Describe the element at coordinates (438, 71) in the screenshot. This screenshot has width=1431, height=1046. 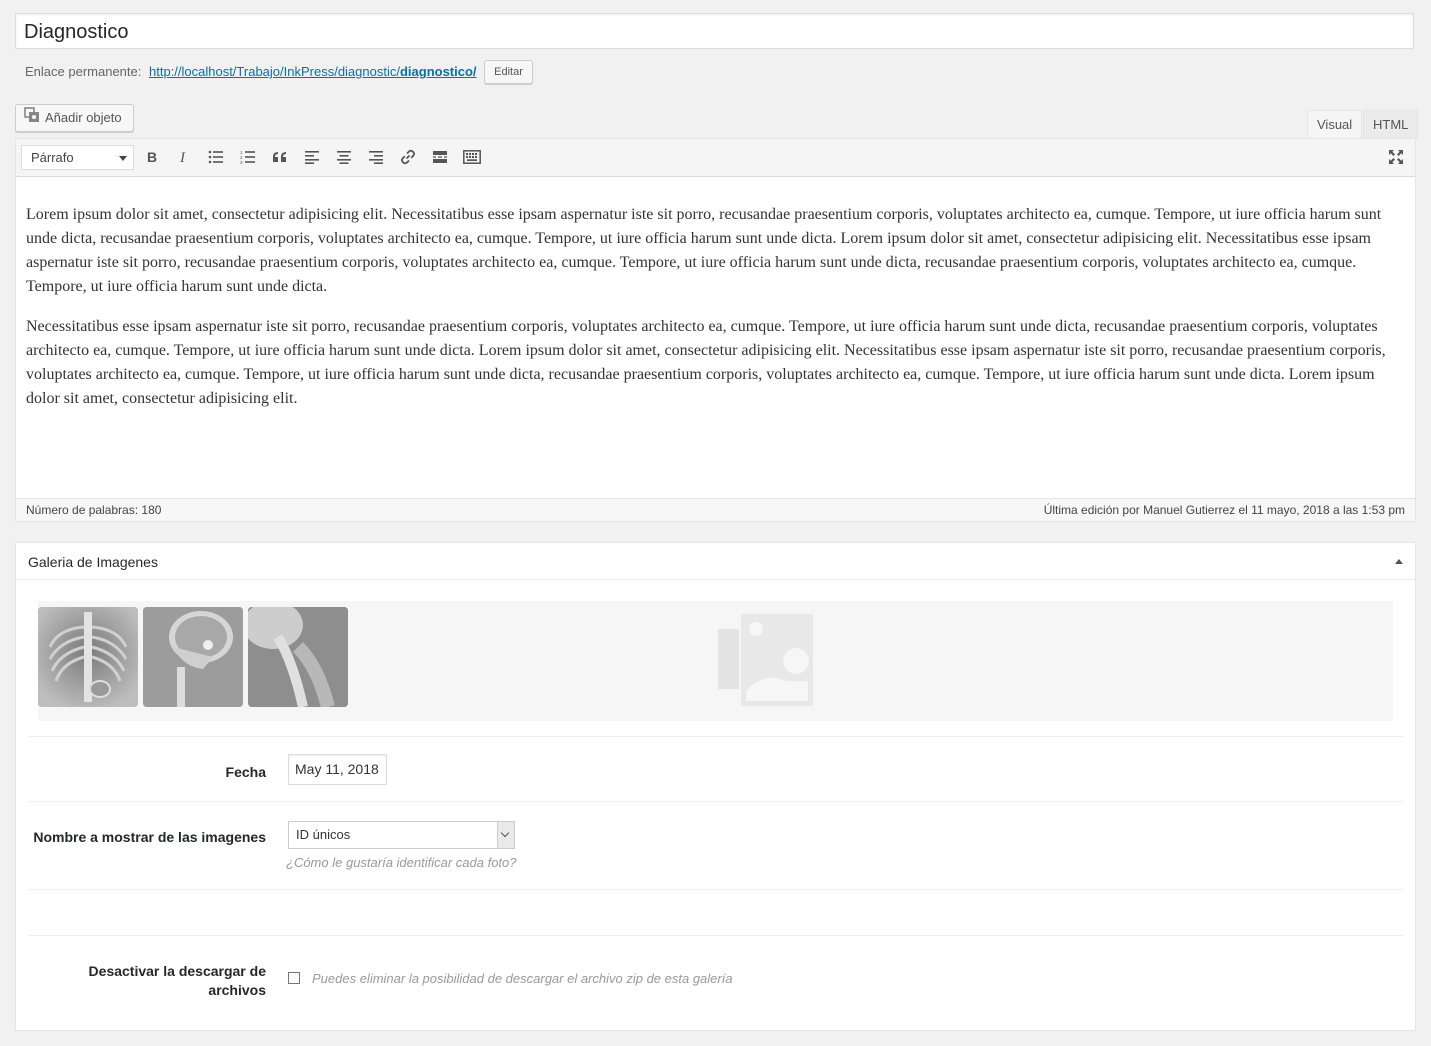
I see `permalink-slug: diagnostico/` at that location.